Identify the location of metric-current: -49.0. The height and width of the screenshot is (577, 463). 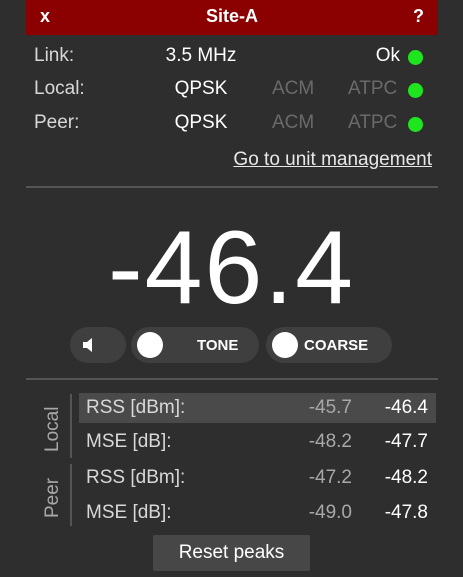
(330, 512).